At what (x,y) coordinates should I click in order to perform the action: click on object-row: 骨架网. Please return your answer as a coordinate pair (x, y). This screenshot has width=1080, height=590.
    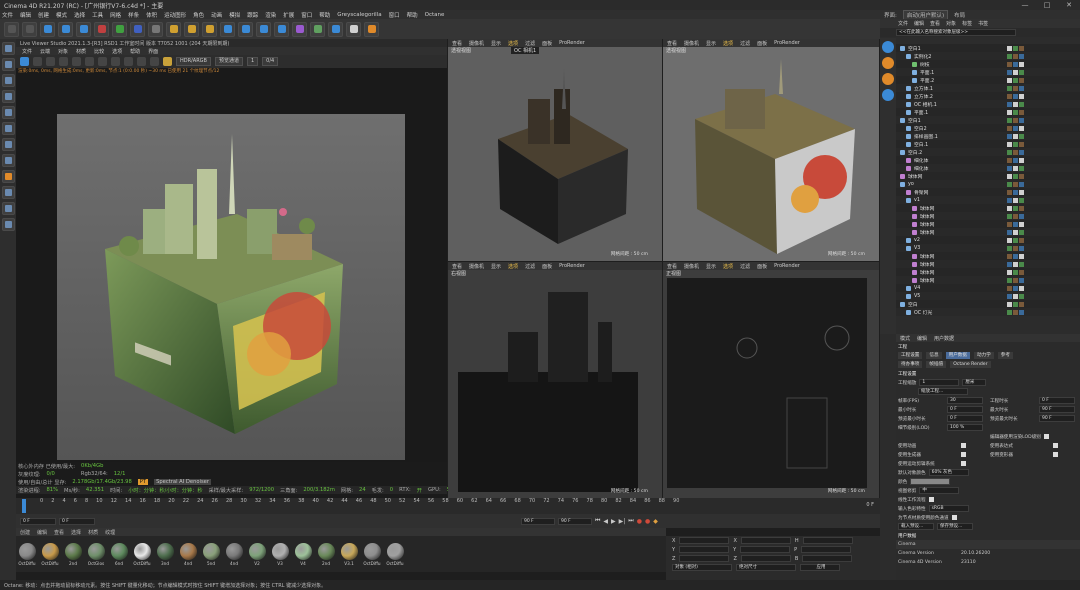
    Looking at the image, I should click on (988, 192).